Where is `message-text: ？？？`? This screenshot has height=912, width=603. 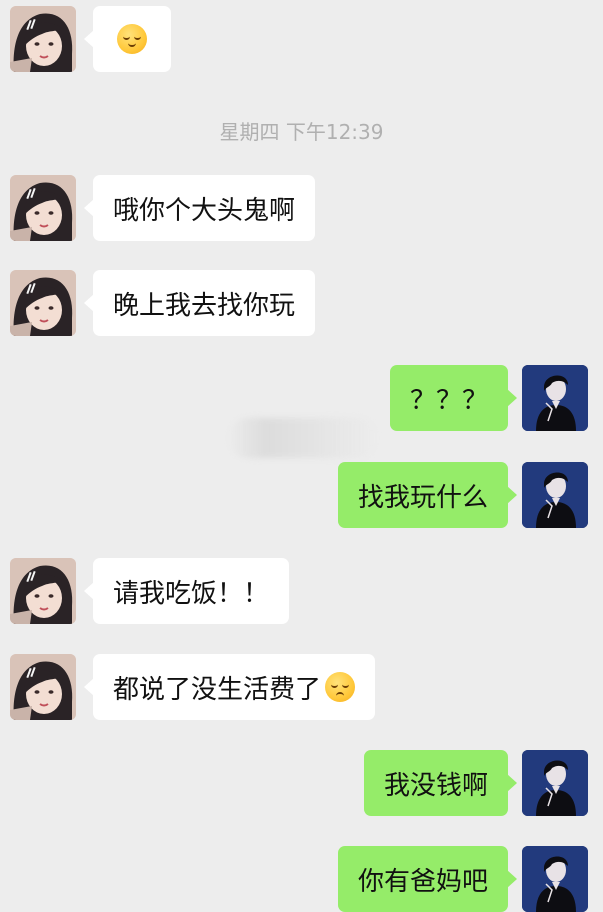 message-text: ？？？ is located at coordinates (448, 400).